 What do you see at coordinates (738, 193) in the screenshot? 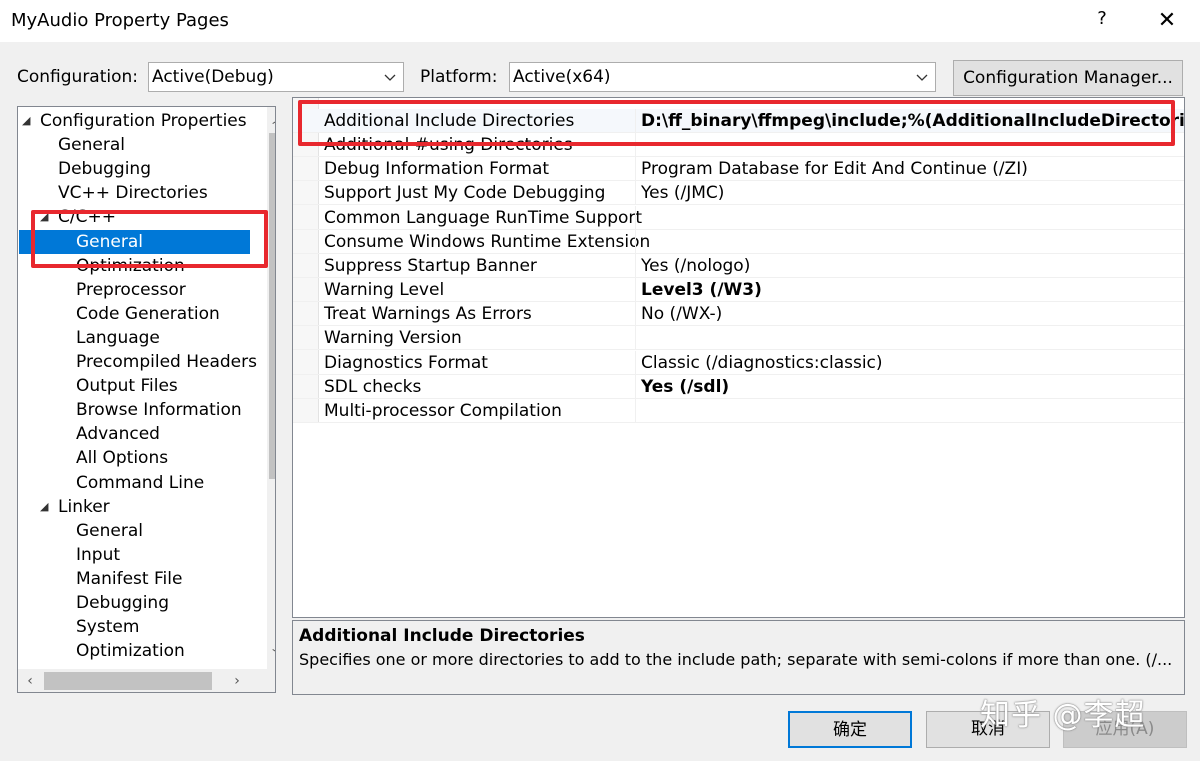
I see `property-row: Support Just My Code Debugging Yes (/JMC)` at bounding box center [738, 193].